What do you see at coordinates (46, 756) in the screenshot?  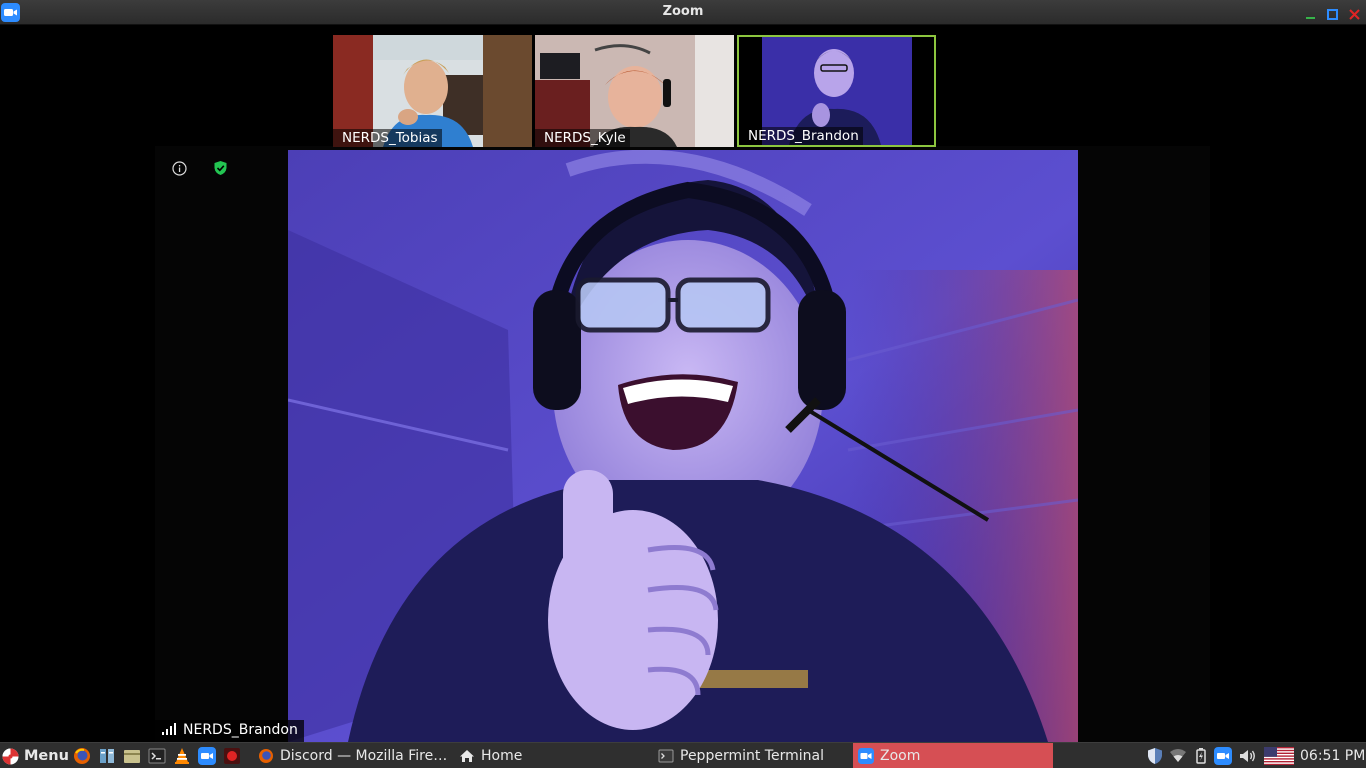 I see `menu-label: Menu` at bounding box center [46, 756].